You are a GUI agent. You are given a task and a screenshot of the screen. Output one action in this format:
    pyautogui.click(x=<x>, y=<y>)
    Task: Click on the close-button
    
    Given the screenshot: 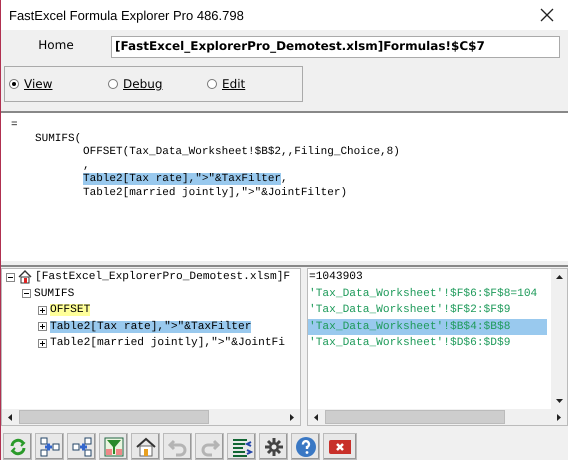 What is the action you would take?
    pyautogui.click(x=340, y=446)
    